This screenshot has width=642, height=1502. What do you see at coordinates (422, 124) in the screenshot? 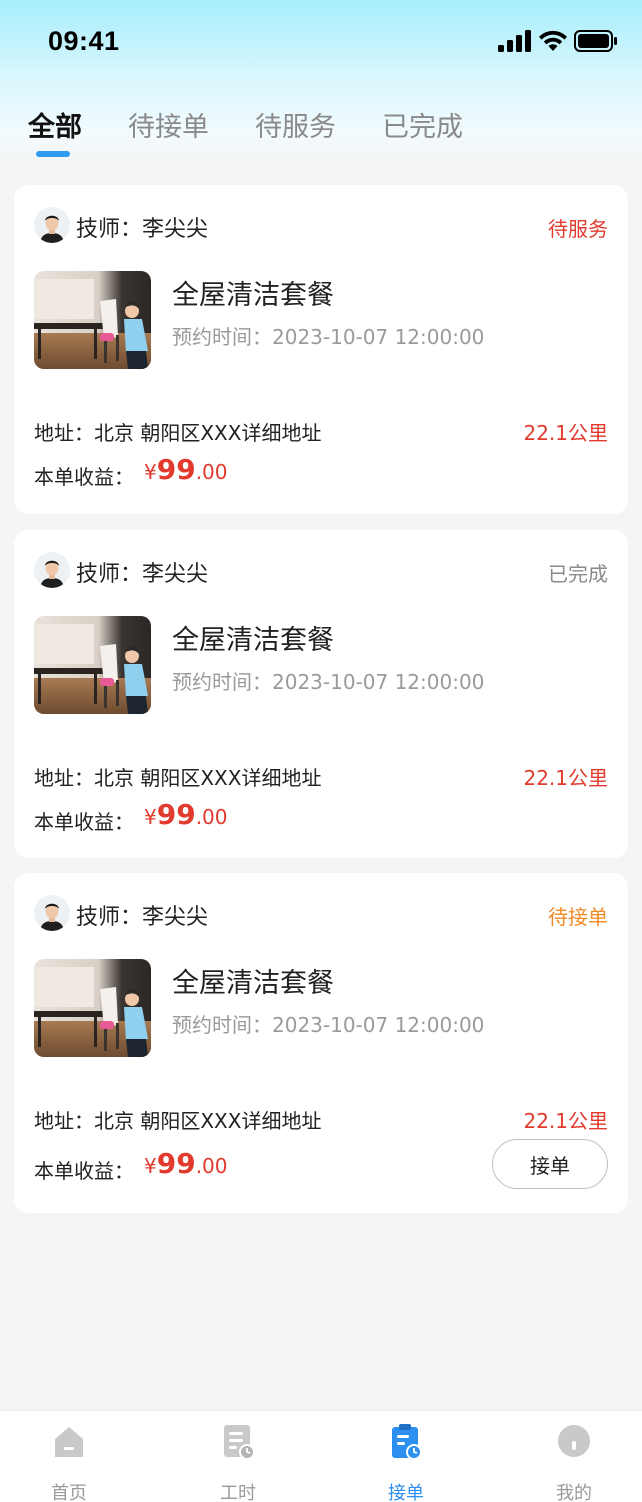
I see `tab-completed: 已完成` at bounding box center [422, 124].